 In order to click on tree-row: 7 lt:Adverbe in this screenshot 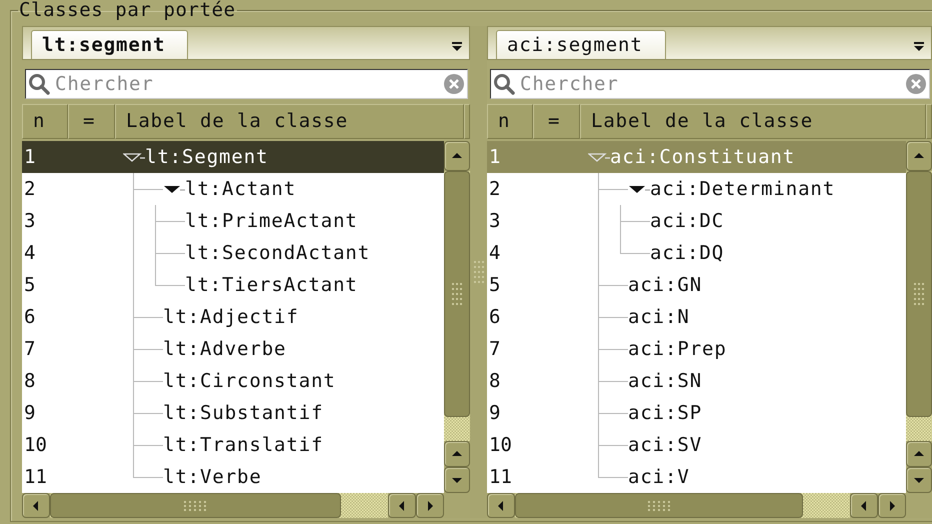, I will do `click(233, 349)`.